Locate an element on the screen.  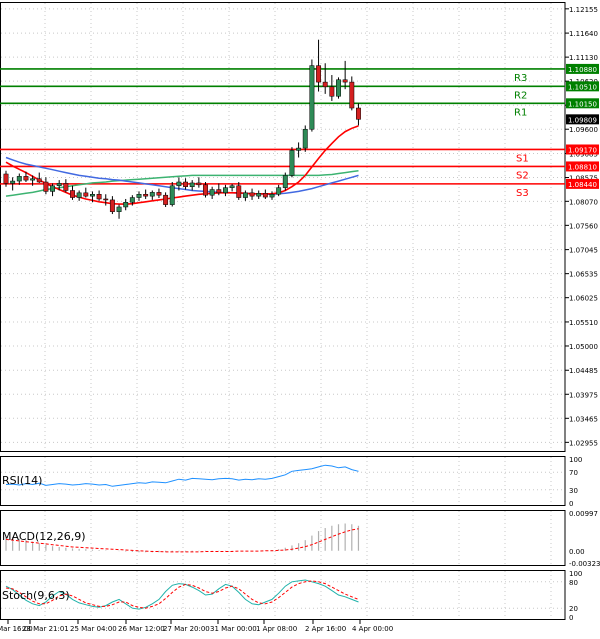
macd-tick-label: 0.00997 is located at coordinates (583, 514).